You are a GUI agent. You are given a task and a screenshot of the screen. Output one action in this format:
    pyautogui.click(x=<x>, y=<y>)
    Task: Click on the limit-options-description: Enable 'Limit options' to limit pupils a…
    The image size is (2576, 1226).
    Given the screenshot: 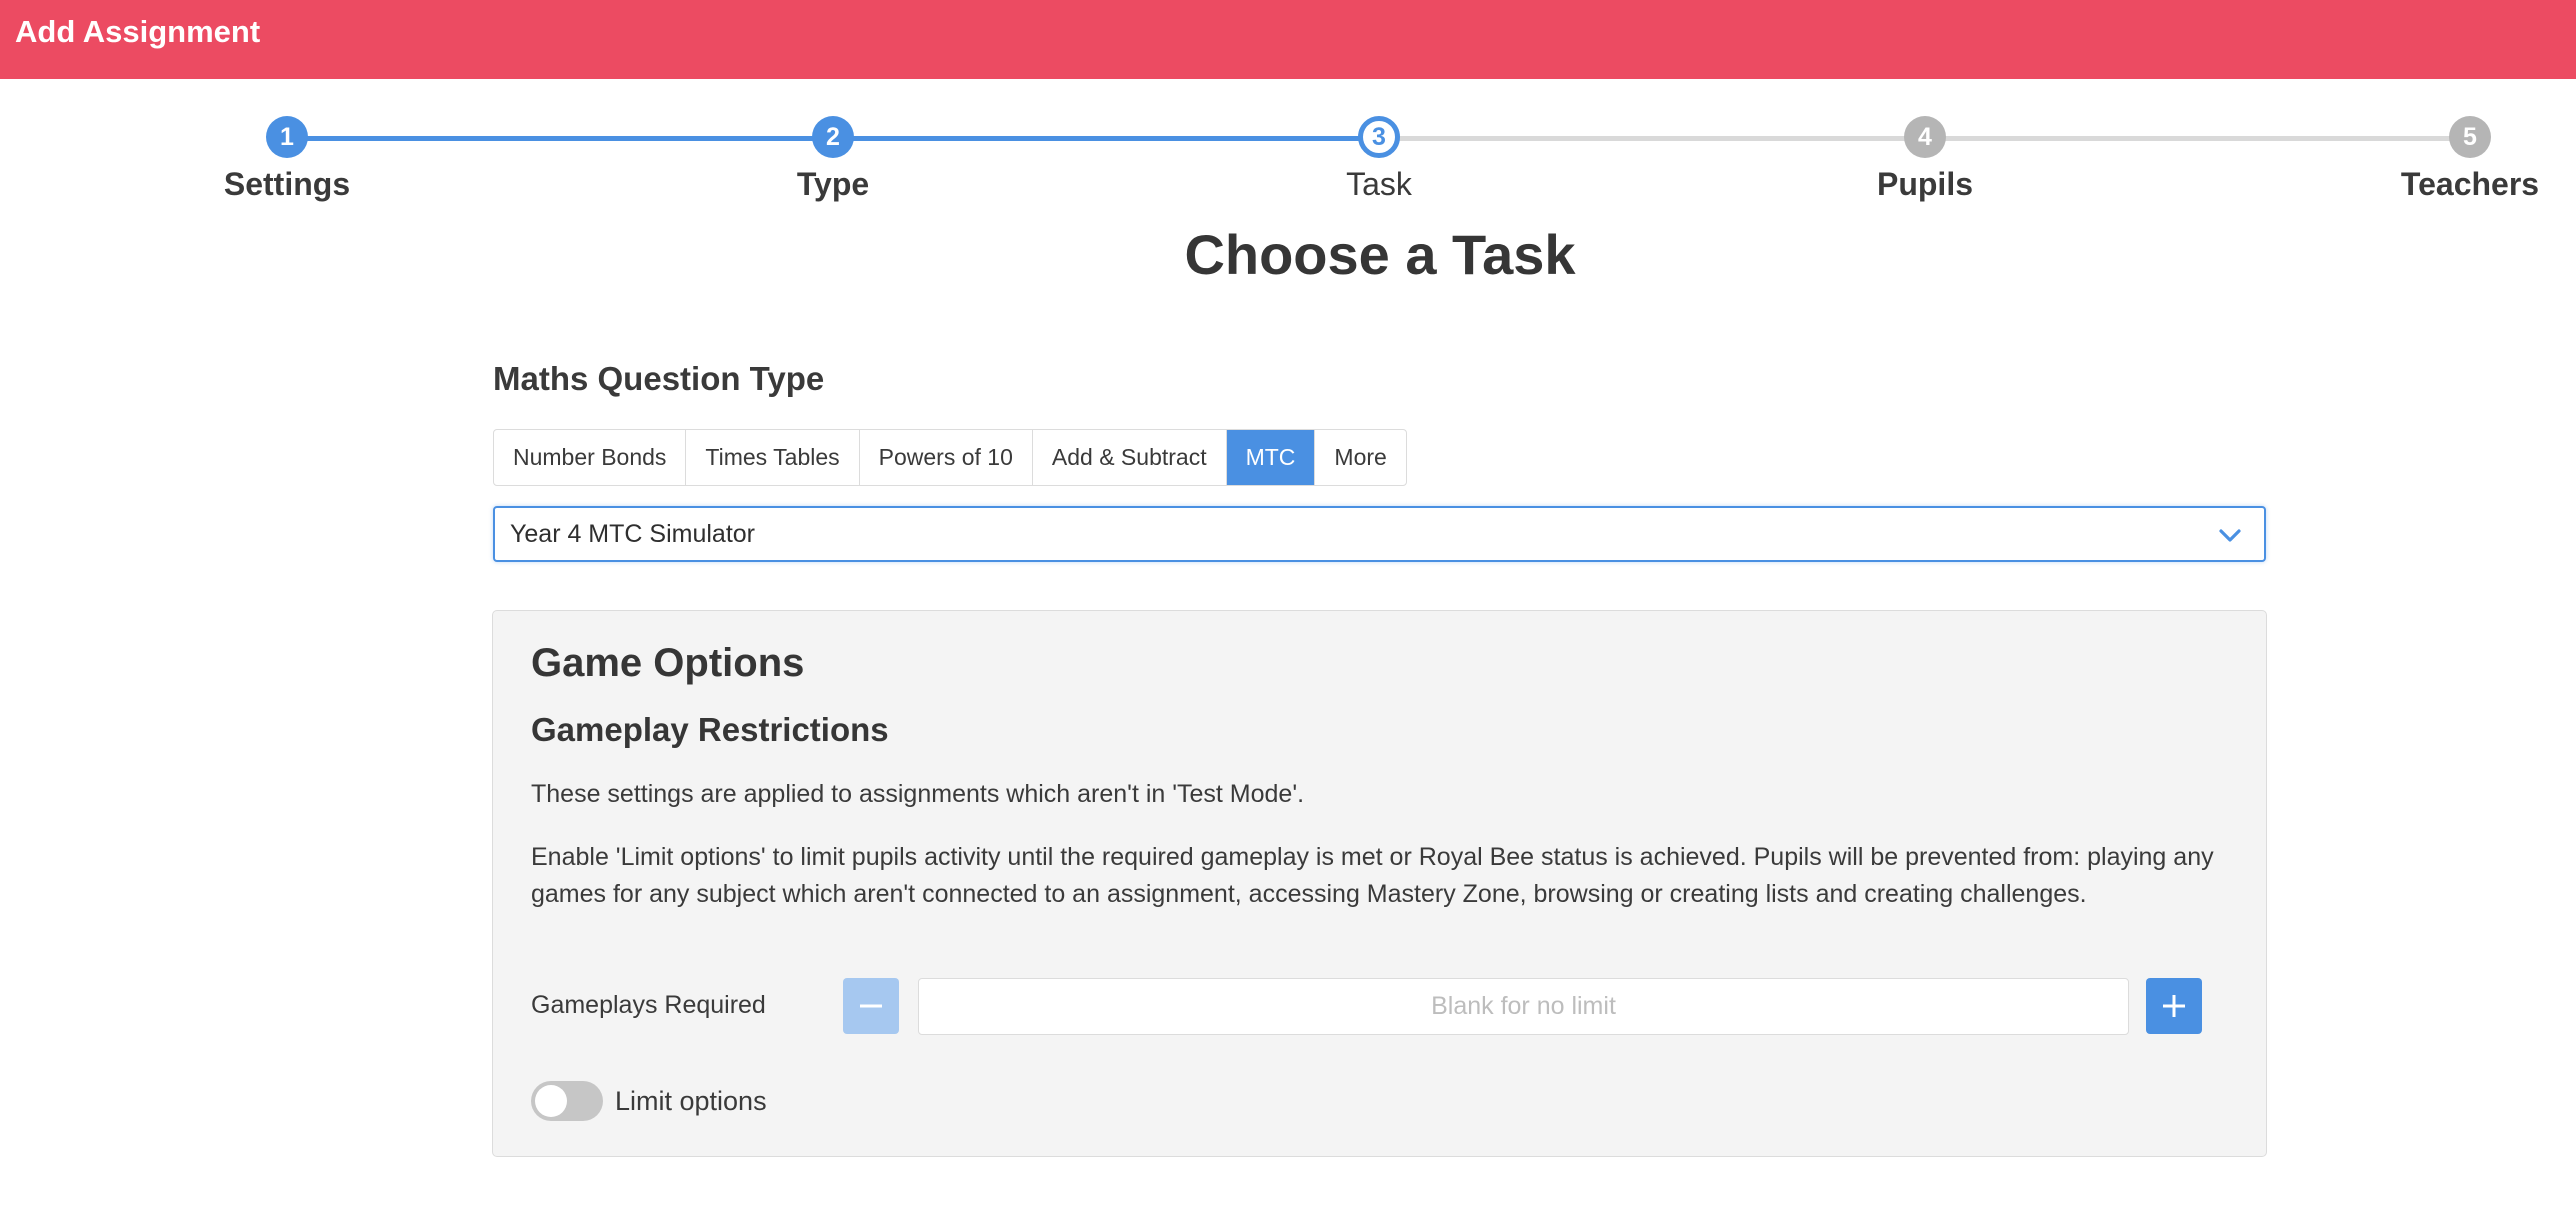 What is the action you would take?
    pyautogui.click(x=1372, y=875)
    